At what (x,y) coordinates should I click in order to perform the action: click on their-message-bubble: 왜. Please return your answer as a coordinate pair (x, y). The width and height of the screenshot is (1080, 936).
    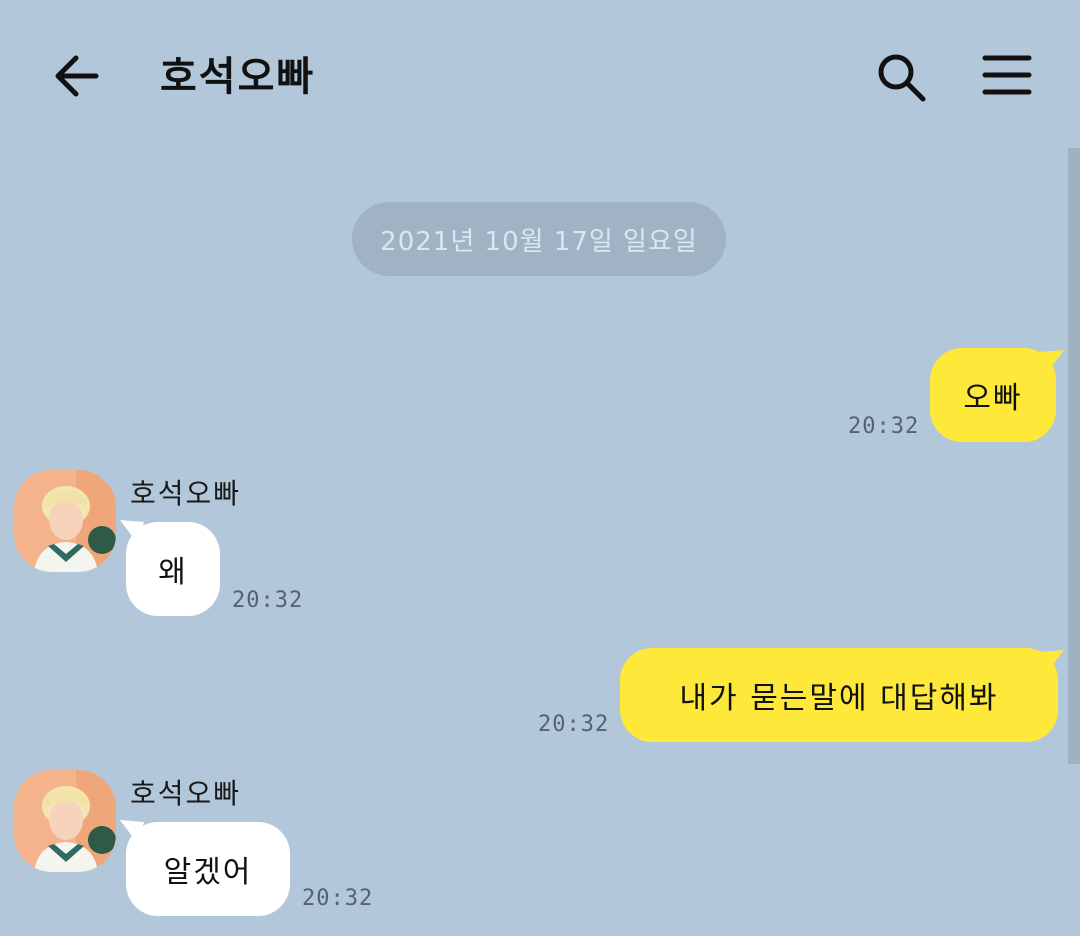
    Looking at the image, I should click on (173, 569).